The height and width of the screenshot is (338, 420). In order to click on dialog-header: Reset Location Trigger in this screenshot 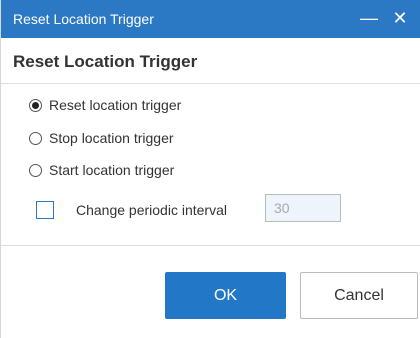, I will do `click(210, 61)`.